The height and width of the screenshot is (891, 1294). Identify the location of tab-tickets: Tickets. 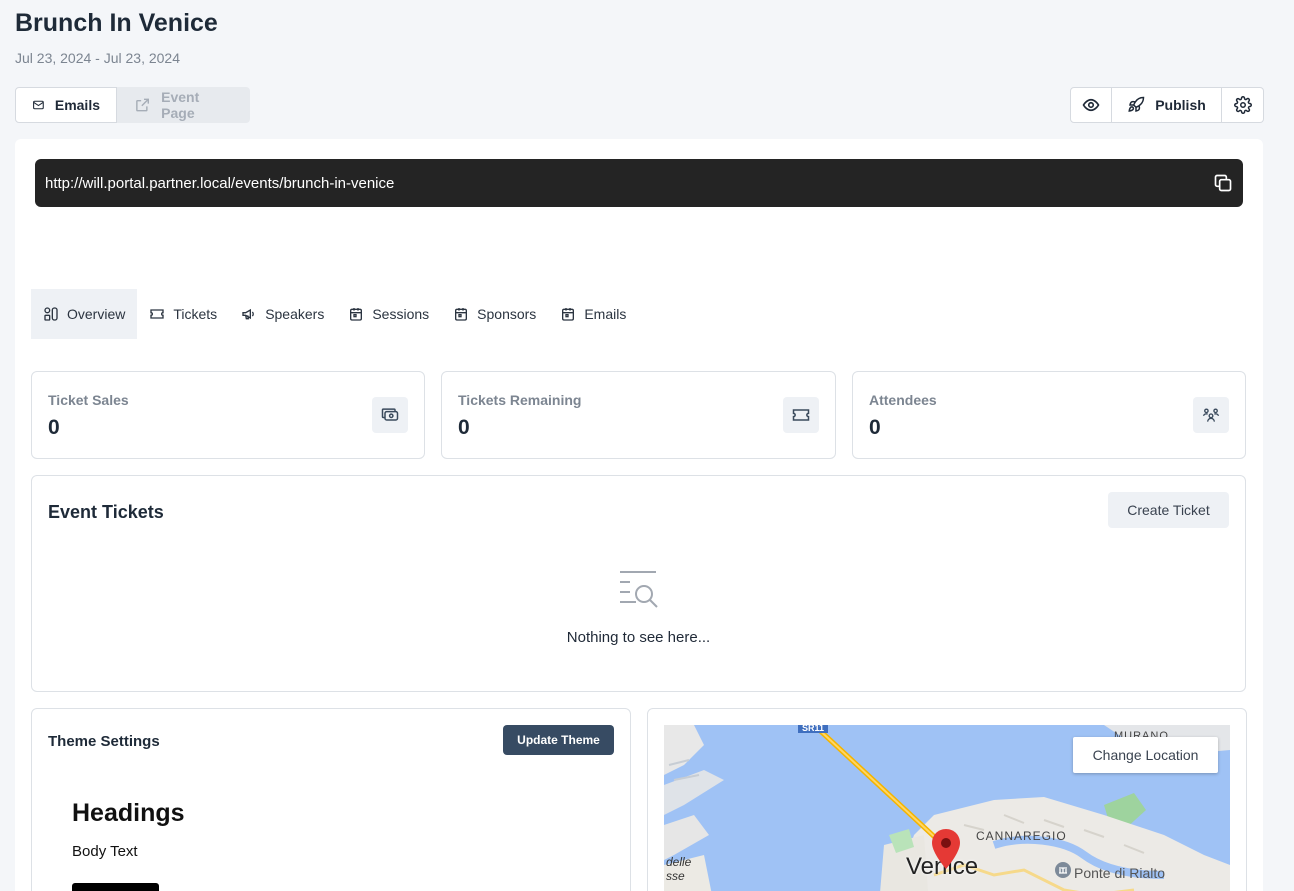
(183, 314).